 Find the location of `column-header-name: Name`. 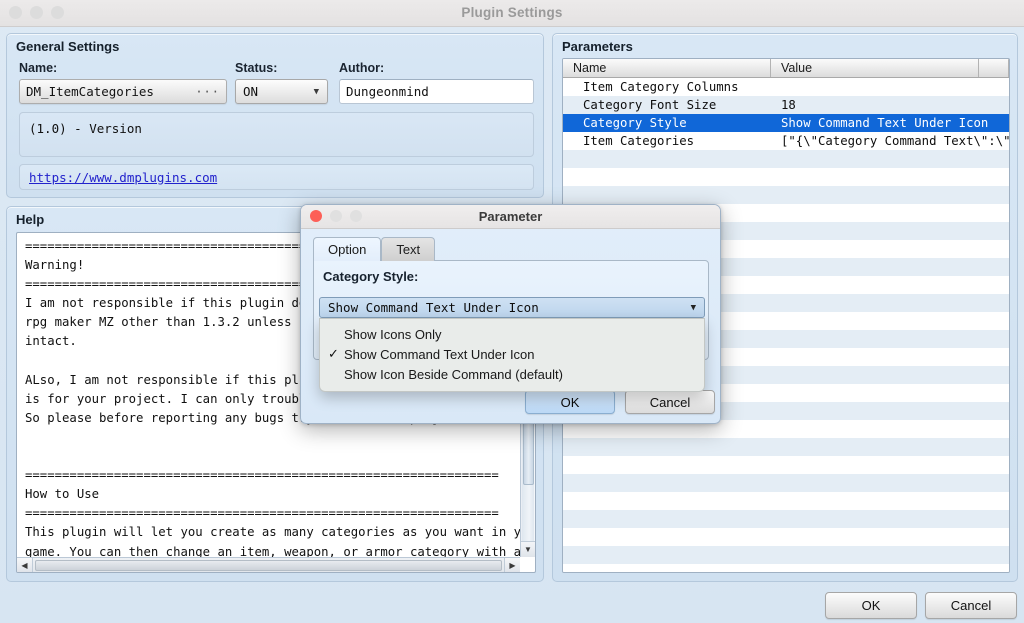

column-header-name: Name is located at coordinates (667, 68).